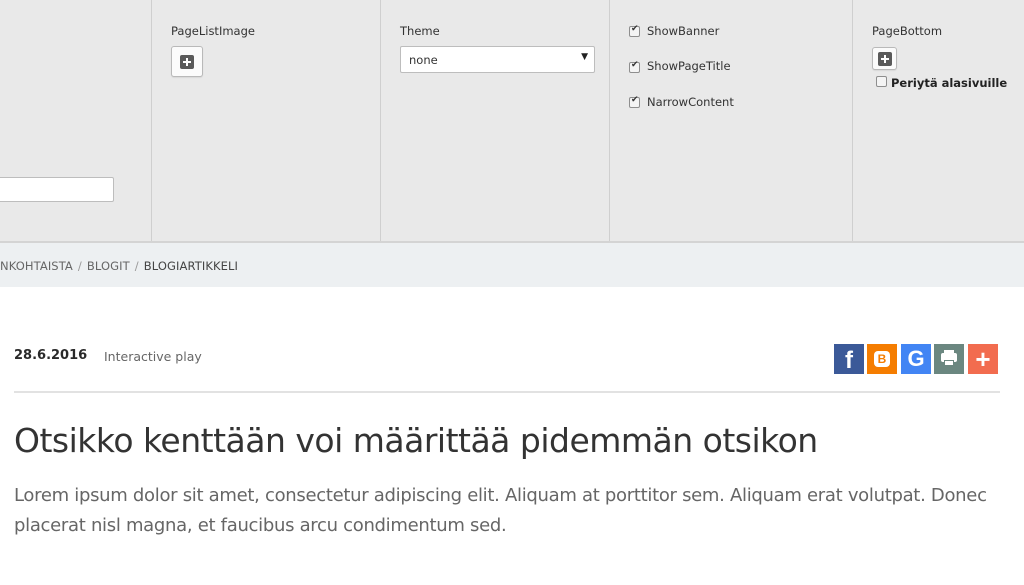 Image resolution: width=1024 pixels, height=585 pixels. I want to click on show-banner-checkbox, so click(634, 30).